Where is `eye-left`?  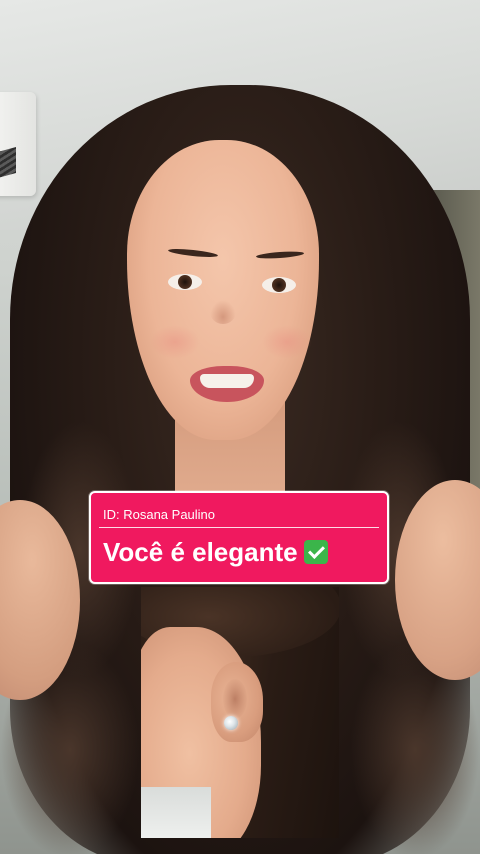
eye-left is located at coordinates (185, 282).